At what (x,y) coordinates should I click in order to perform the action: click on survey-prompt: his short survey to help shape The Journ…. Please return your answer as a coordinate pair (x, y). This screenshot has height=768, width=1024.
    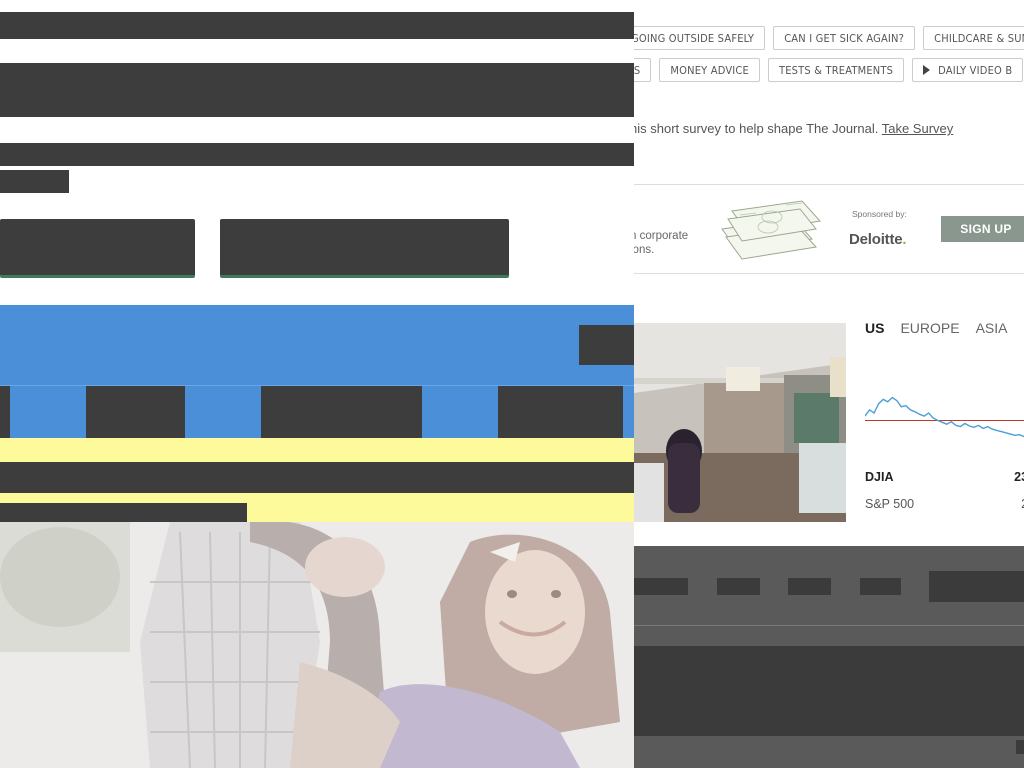
    Looking at the image, I should click on (791, 128).